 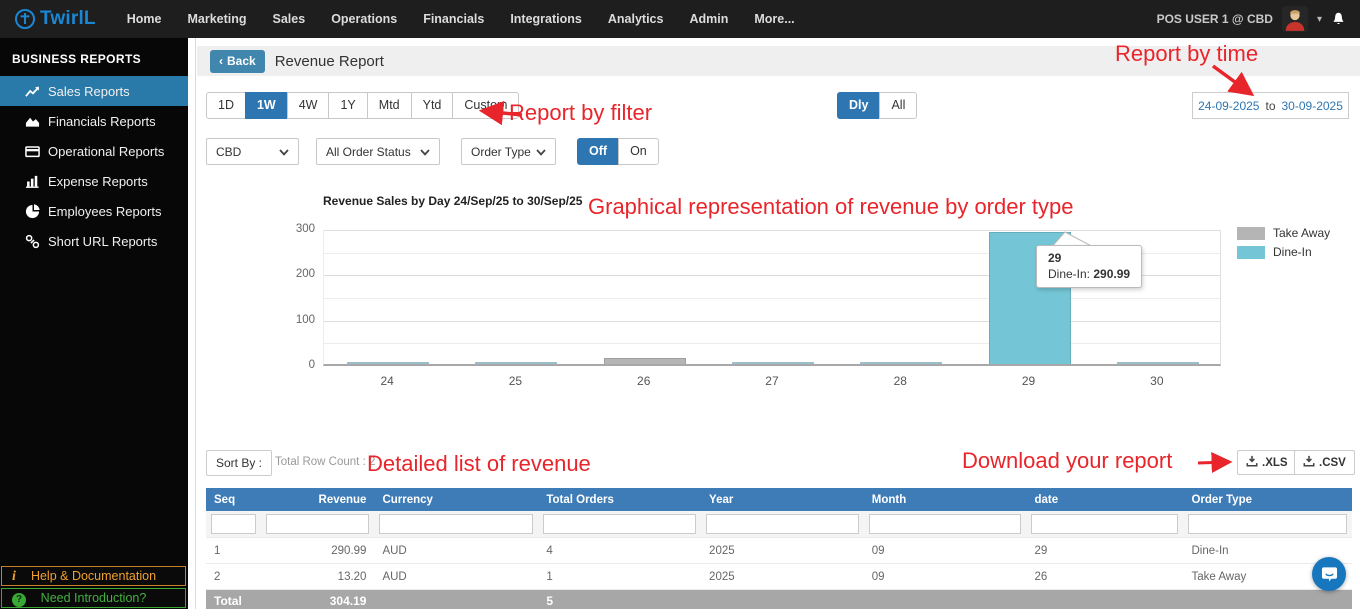 What do you see at coordinates (1055, 258) in the screenshot?
I see `tooltip-category: 29` at bounding box center [1055, 258].